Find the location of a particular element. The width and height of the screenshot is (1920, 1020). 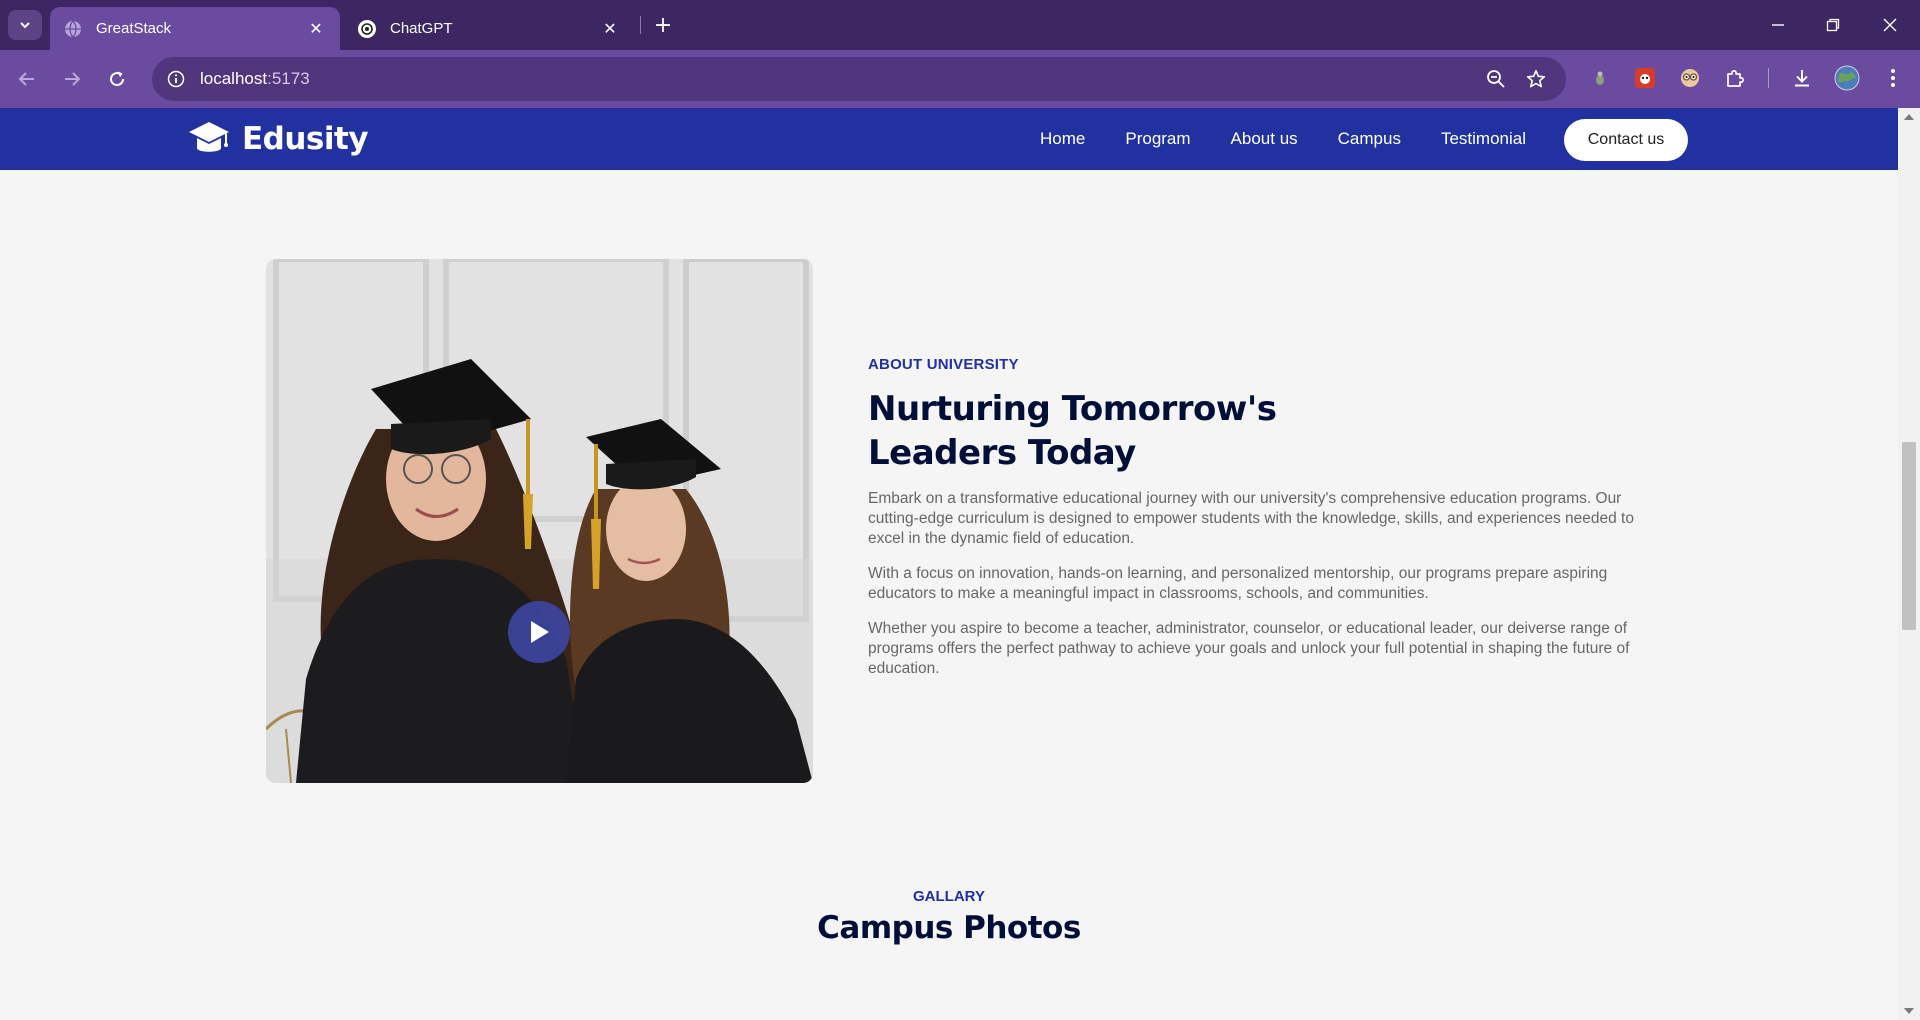

graduation-cap-icon is located at coordinates (209, 137).